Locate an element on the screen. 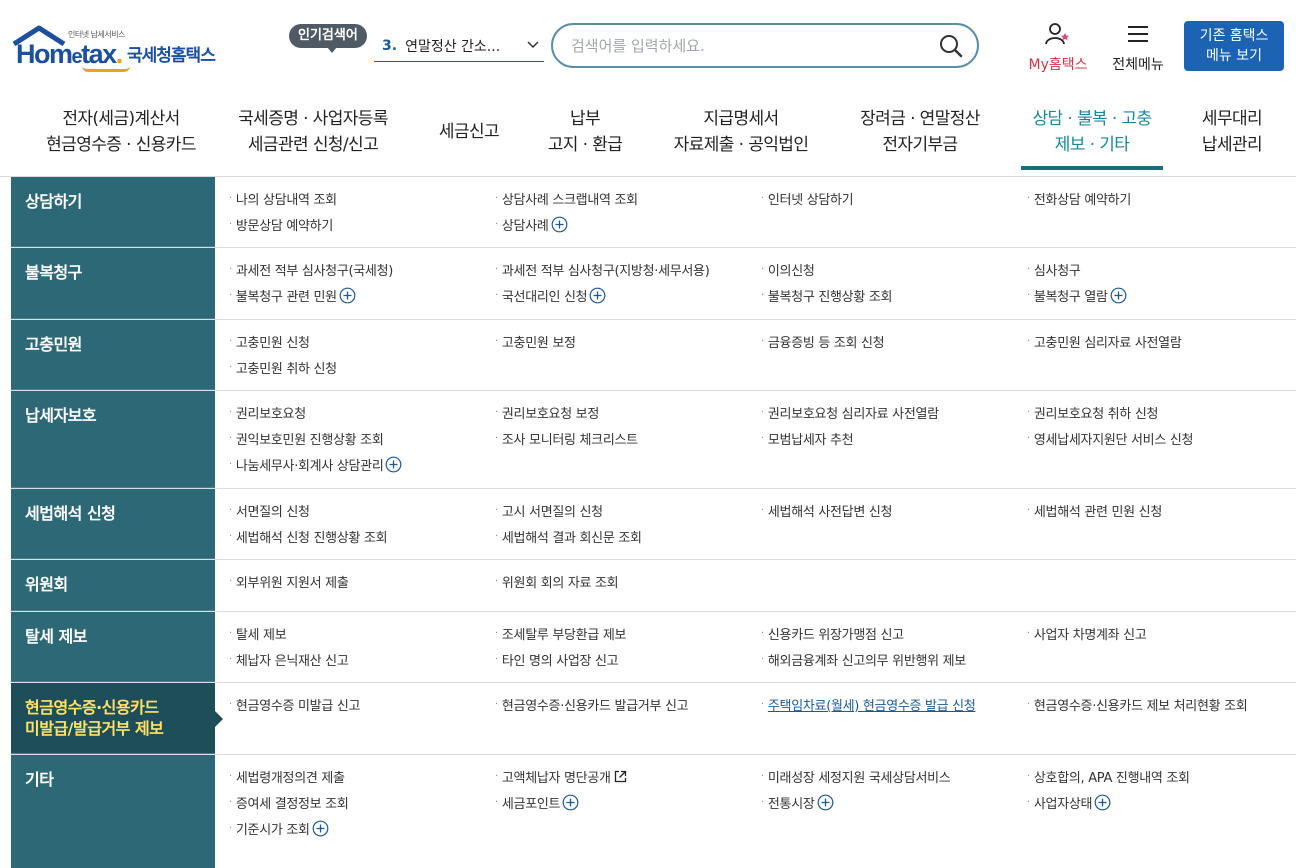  submenu-link: · 증여세 결정정보 조회 is located at coordinates (362, 802).